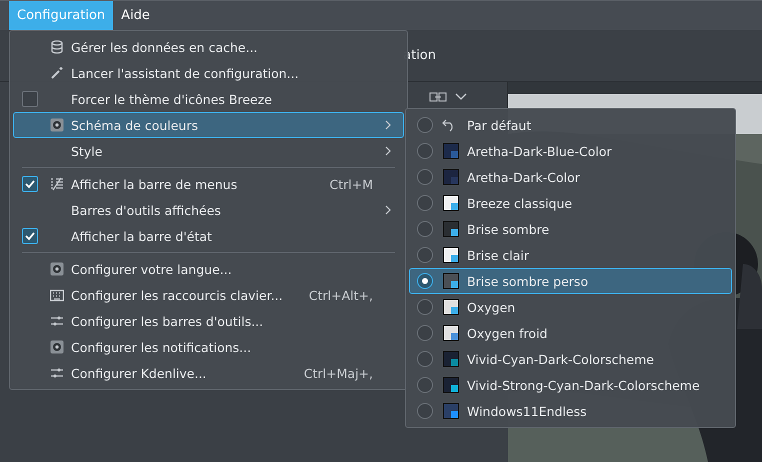 The height and width of the screenshot is (462, 762). Describe the element at coordinates (519, 203) in the screenshot. I see `menu-item-label: Breeze classique` at that location.